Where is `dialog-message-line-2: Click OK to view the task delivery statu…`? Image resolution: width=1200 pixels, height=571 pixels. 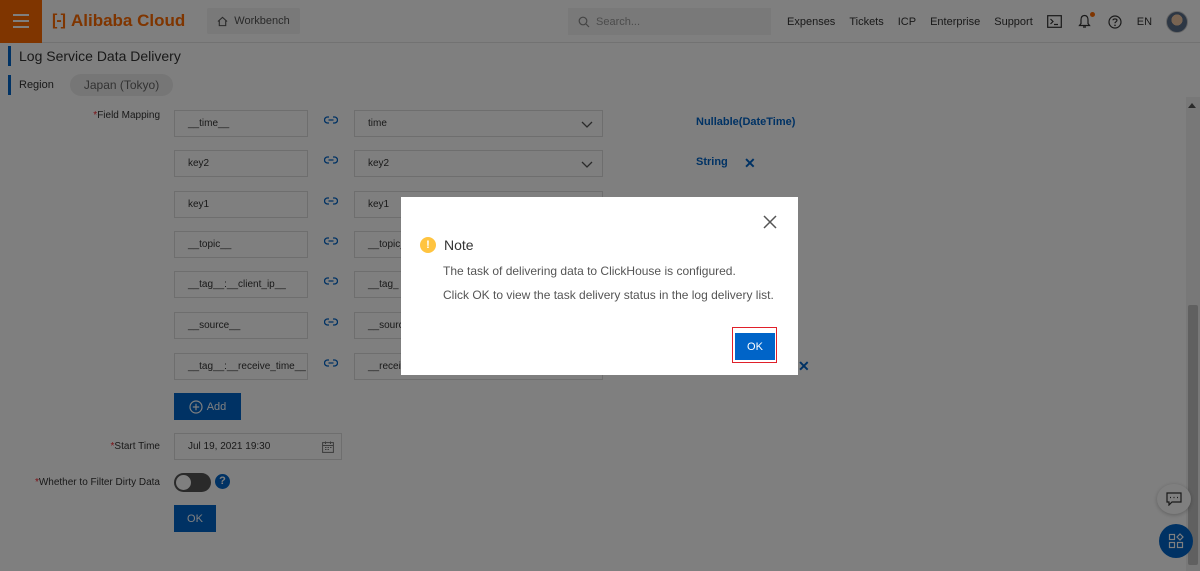 dialog-message-line-2: Click OK to view the task delivery statu… is located at coordinates (608, 295).